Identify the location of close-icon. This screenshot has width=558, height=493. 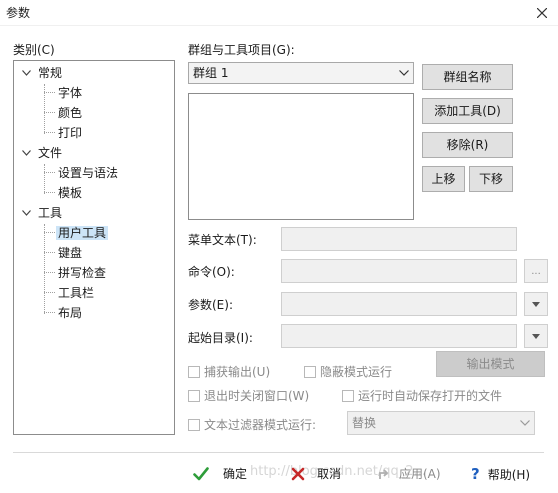
(542, 13).